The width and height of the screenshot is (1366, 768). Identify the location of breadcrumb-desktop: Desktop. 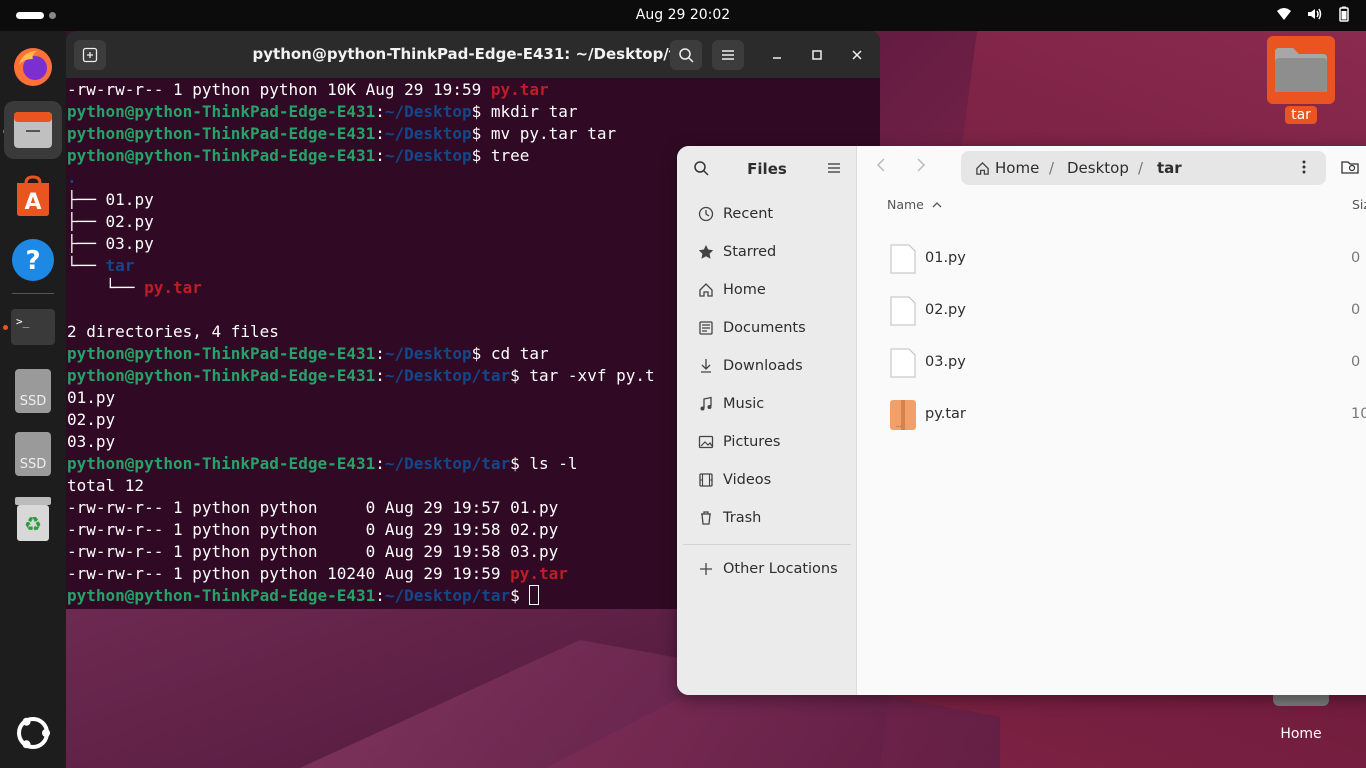
(1098, 168).